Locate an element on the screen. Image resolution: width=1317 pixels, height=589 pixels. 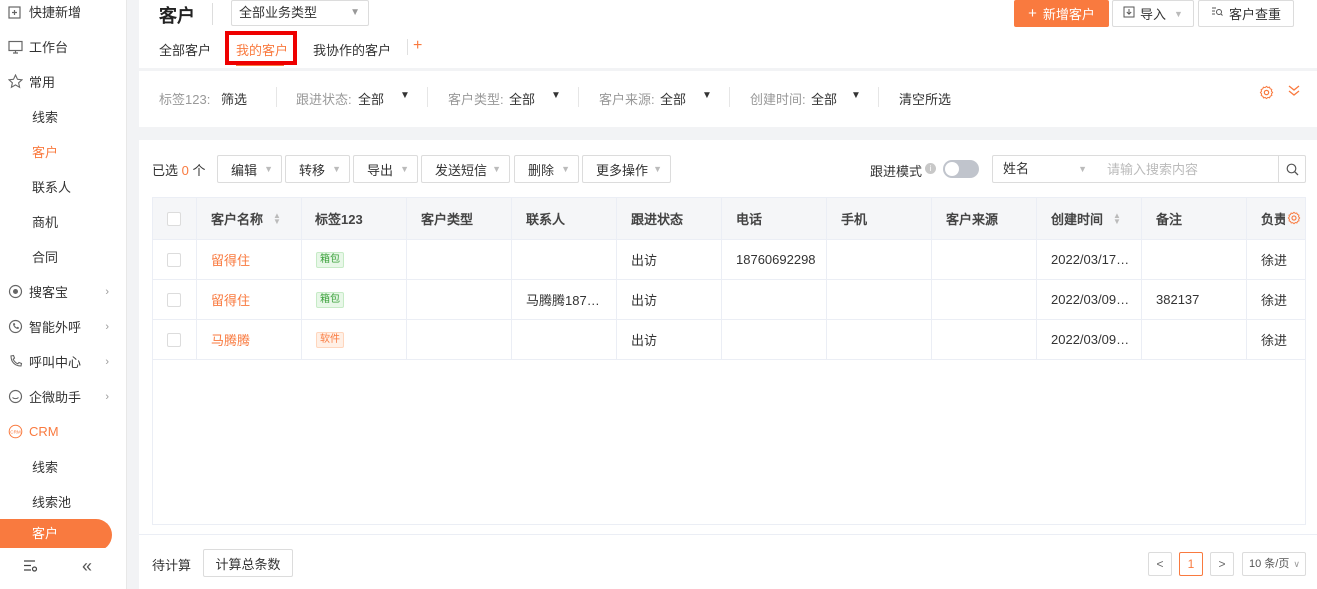
filter-type-label: 客户类型: is located at coordinates (476, 99).